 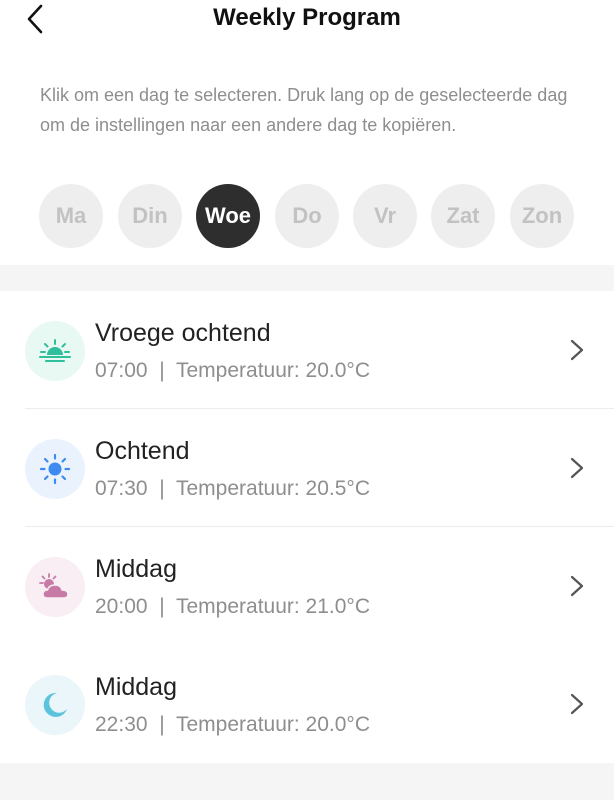 I want to click on page-title: Weekly Program, so click(x=307, y=17).